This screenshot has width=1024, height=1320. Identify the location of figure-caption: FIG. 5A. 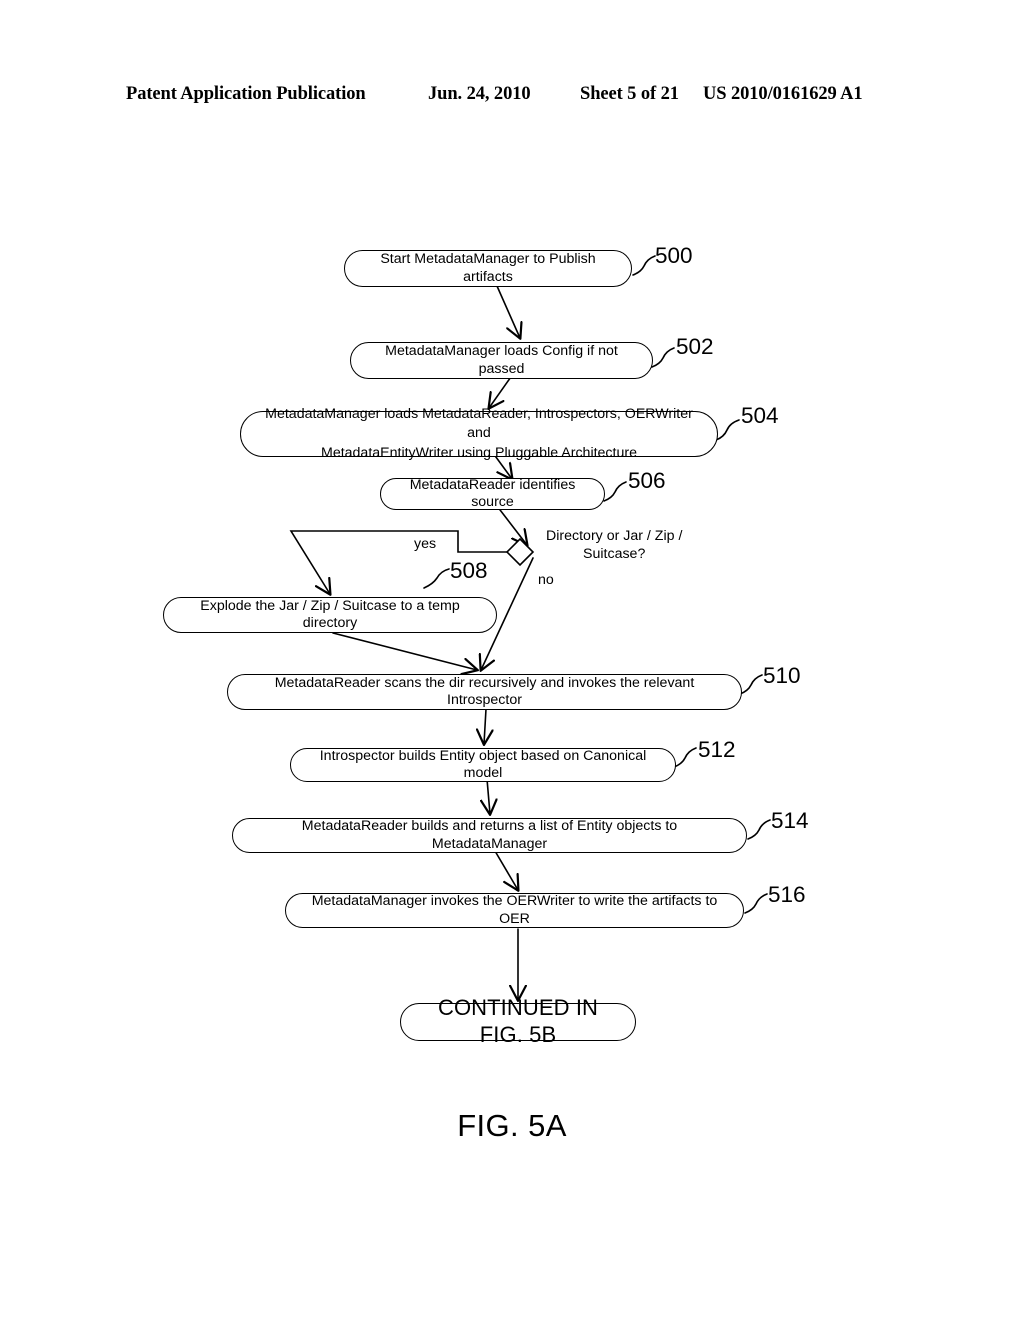
(512, 1125).